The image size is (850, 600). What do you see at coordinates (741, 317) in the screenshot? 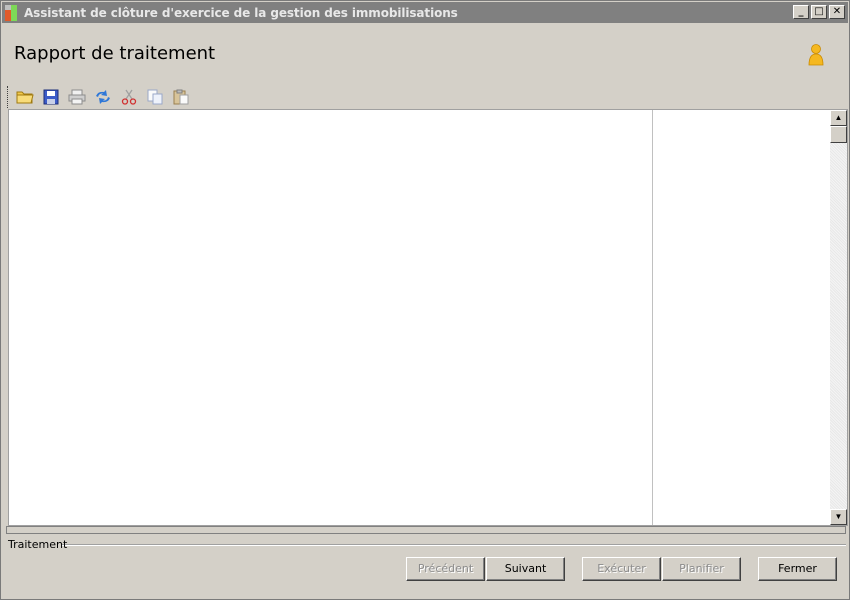
I see `report-side-pane` at bounding box center [741, 317].